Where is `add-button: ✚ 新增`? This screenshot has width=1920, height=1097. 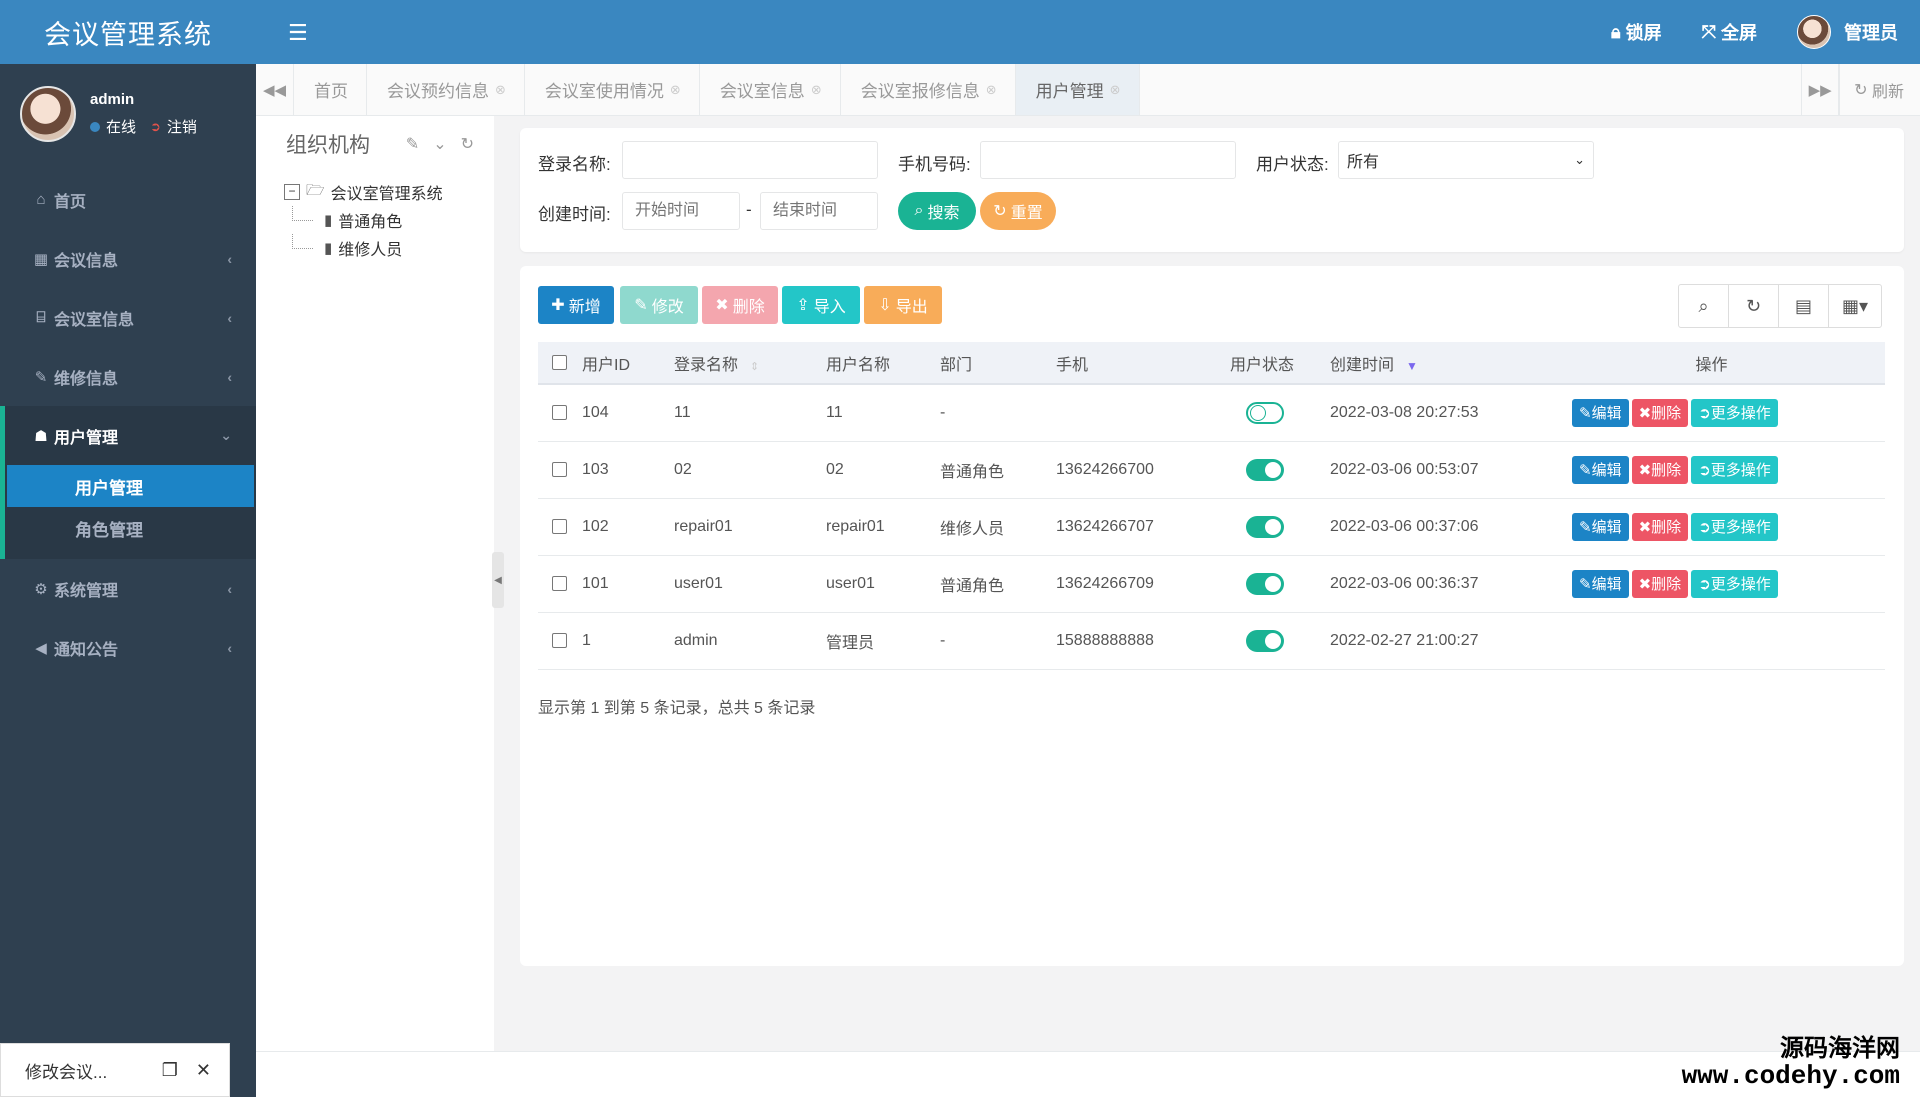 add-button: ✚ 新增 is located at coordinates (576, 305).